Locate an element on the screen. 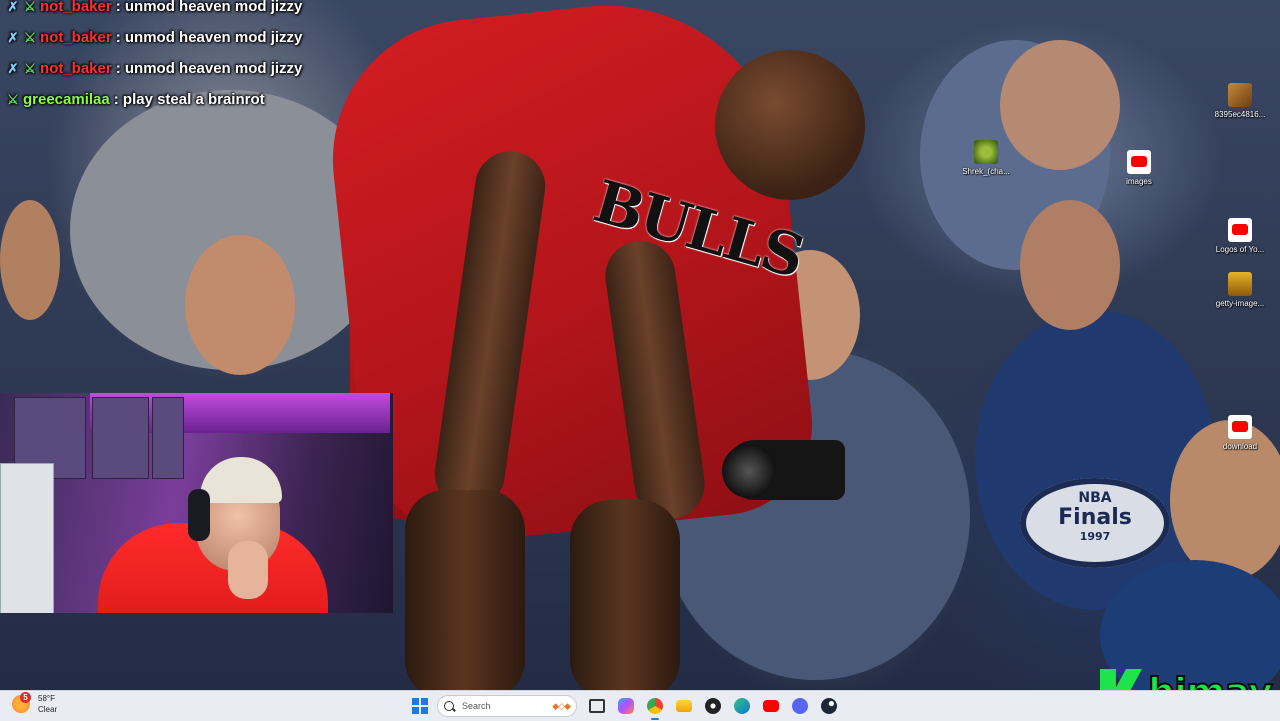 Image resolution: width=1280 pixels, height=721 pixels. steam-button is located at coordinates (829, 706).